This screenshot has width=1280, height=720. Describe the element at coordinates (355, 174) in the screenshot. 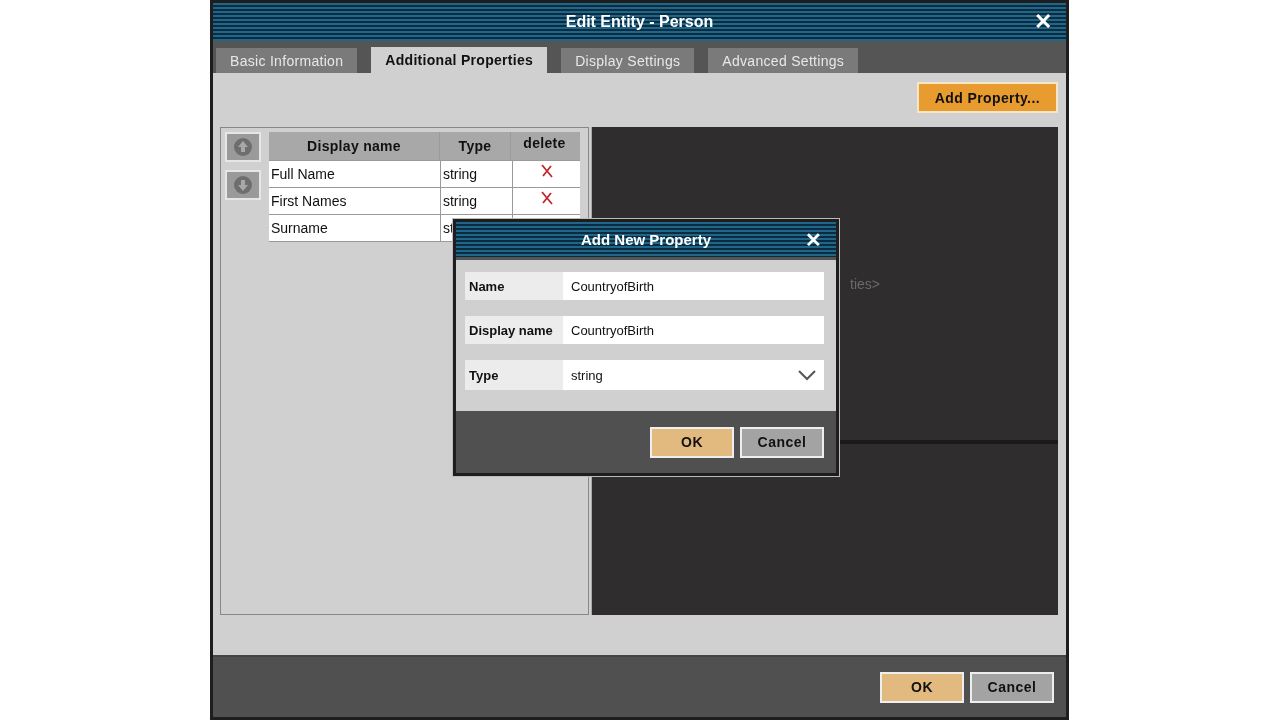

I see `table-cell: Full Name` at that location.